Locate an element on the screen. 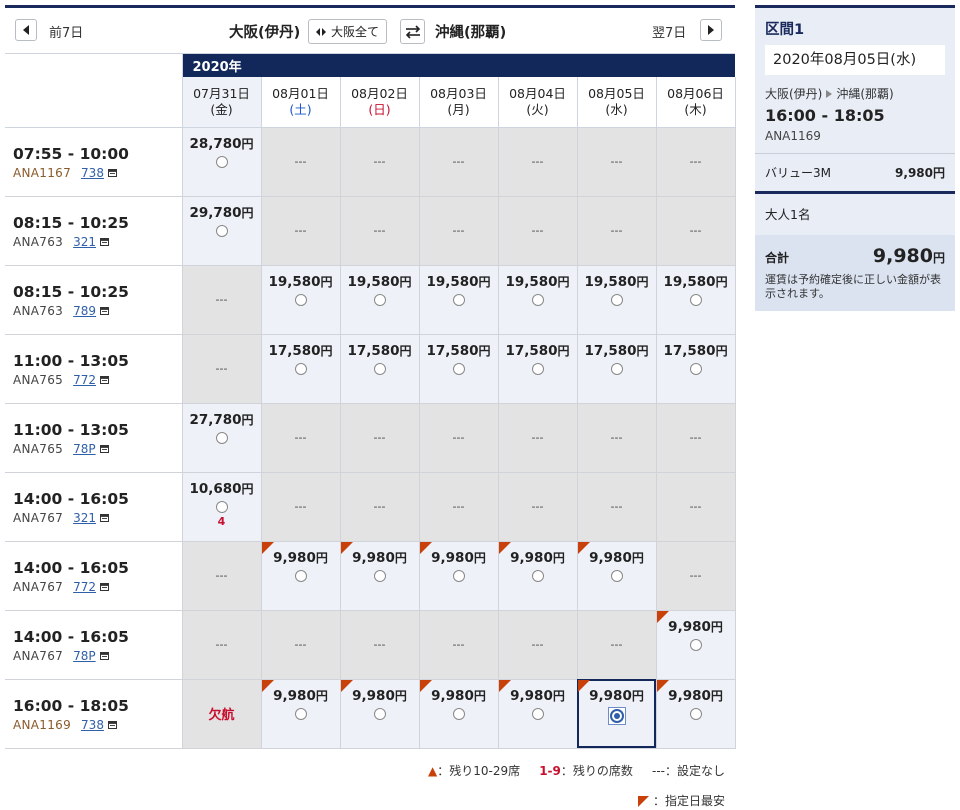  fare-price: 17,580円 is located at coordinates (696, 350).